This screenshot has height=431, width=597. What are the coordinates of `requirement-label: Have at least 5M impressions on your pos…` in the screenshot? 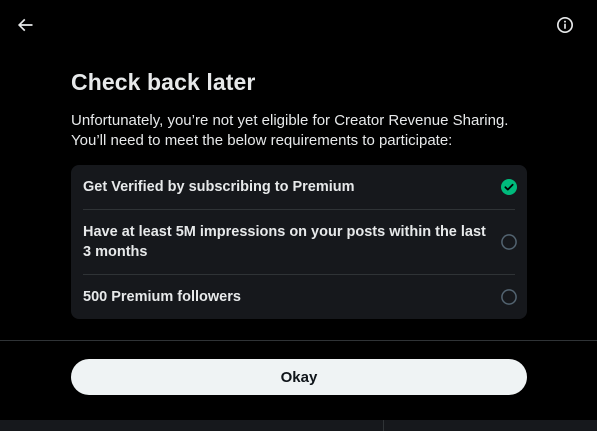 It's located at (284, 242).